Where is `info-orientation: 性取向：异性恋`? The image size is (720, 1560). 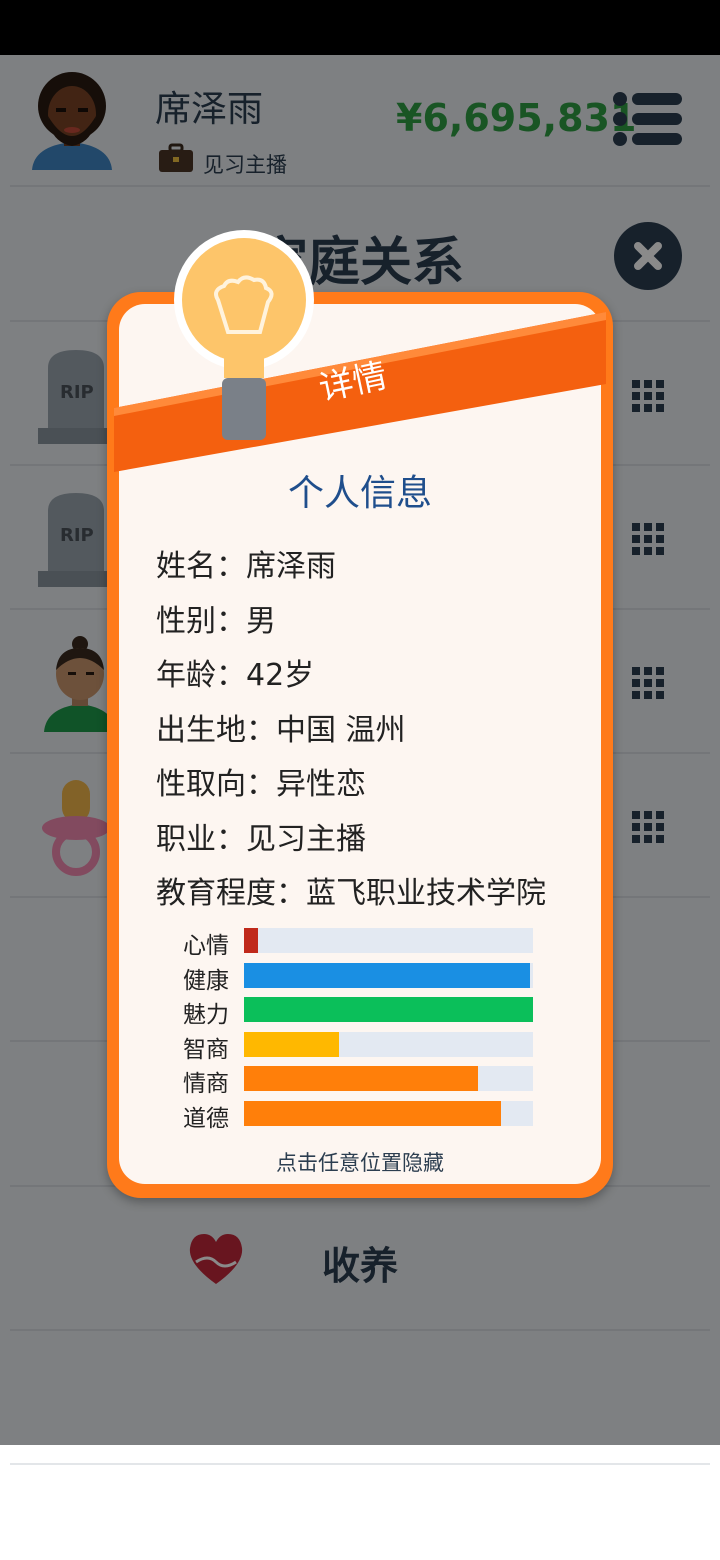 info-orientation: 性取向：异性恋 is located at coordinates (261, 784).